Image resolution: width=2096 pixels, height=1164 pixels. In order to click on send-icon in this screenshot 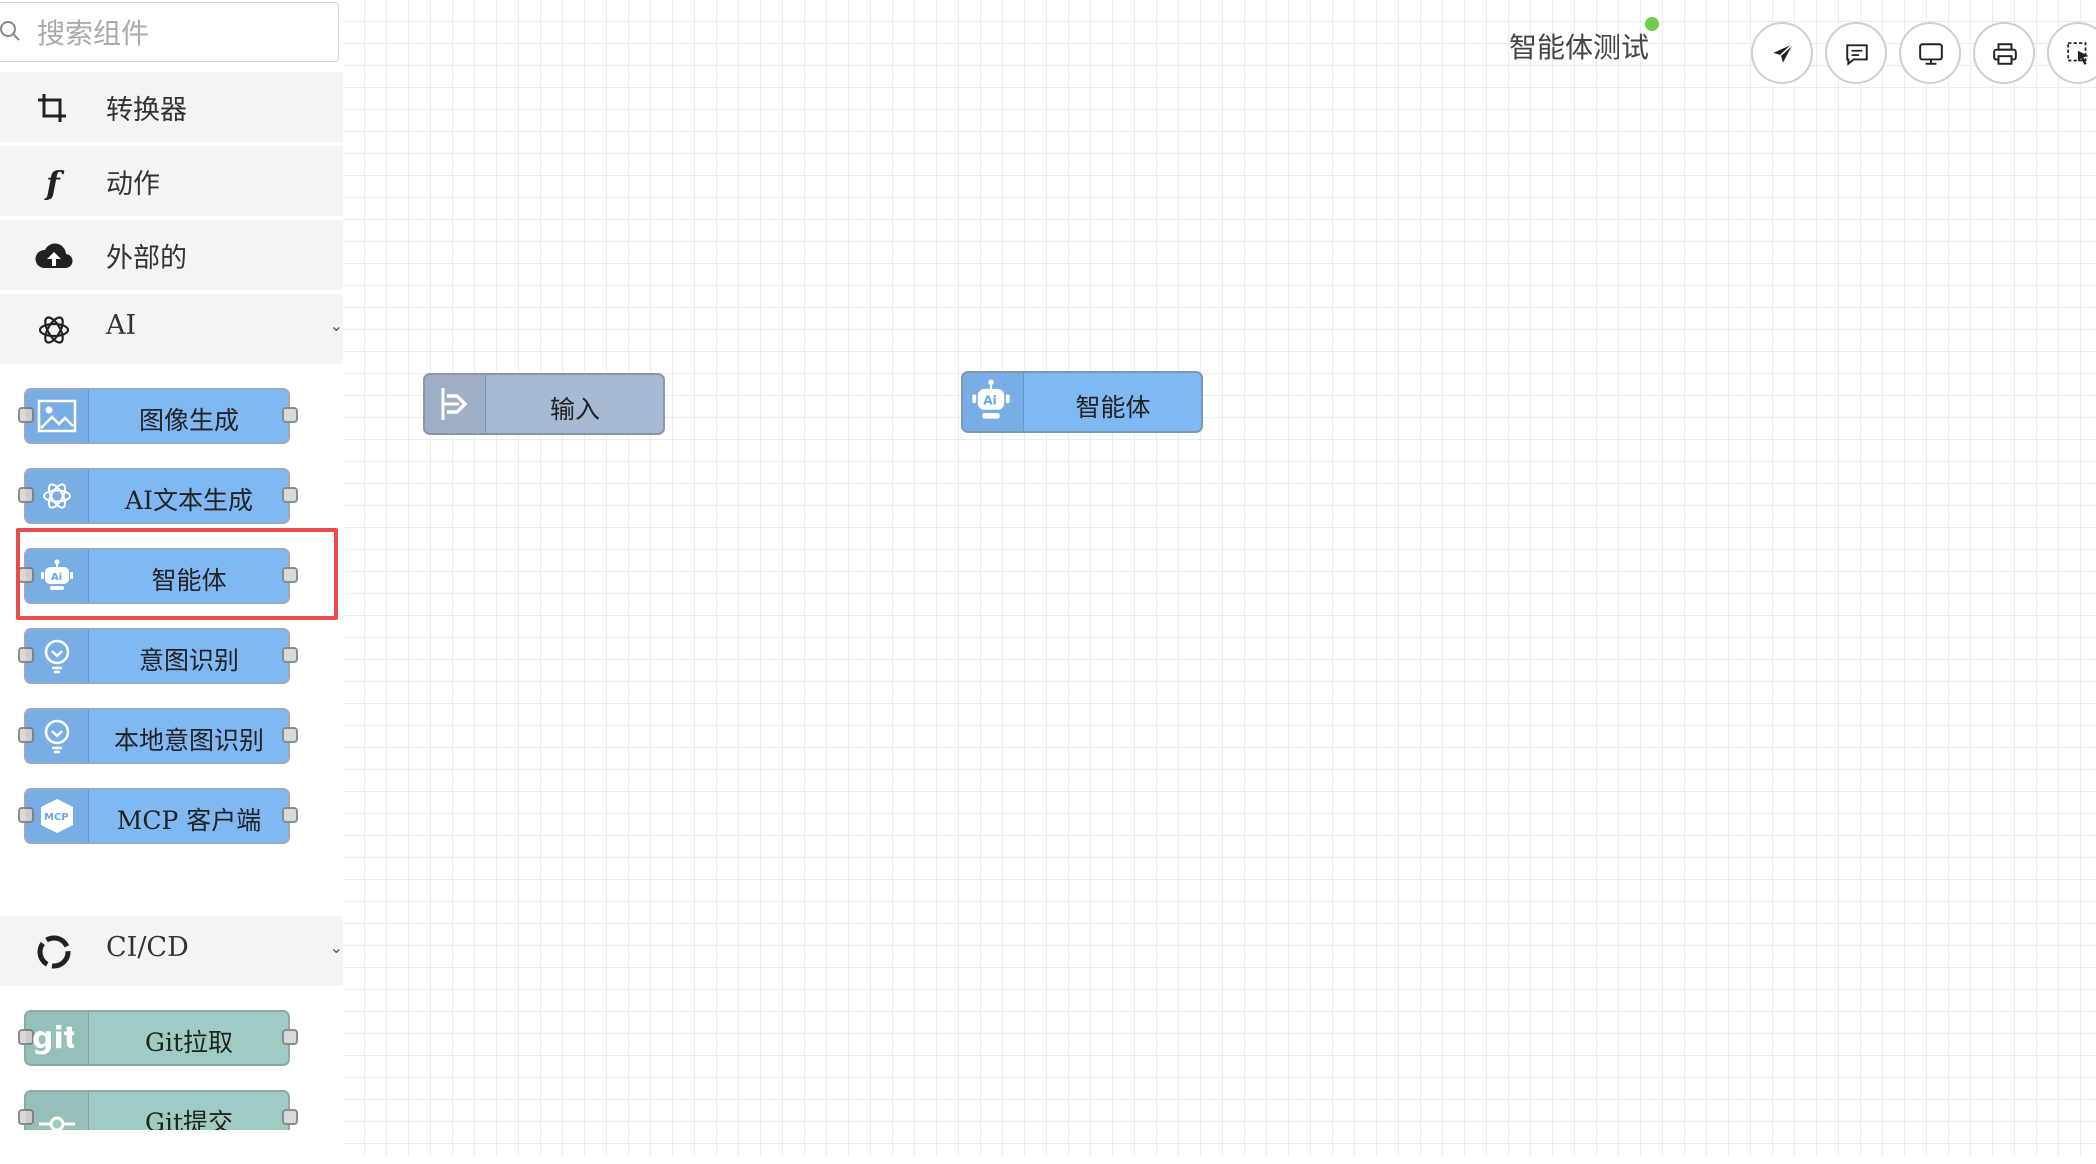, I will do `click(1783, 53)`.